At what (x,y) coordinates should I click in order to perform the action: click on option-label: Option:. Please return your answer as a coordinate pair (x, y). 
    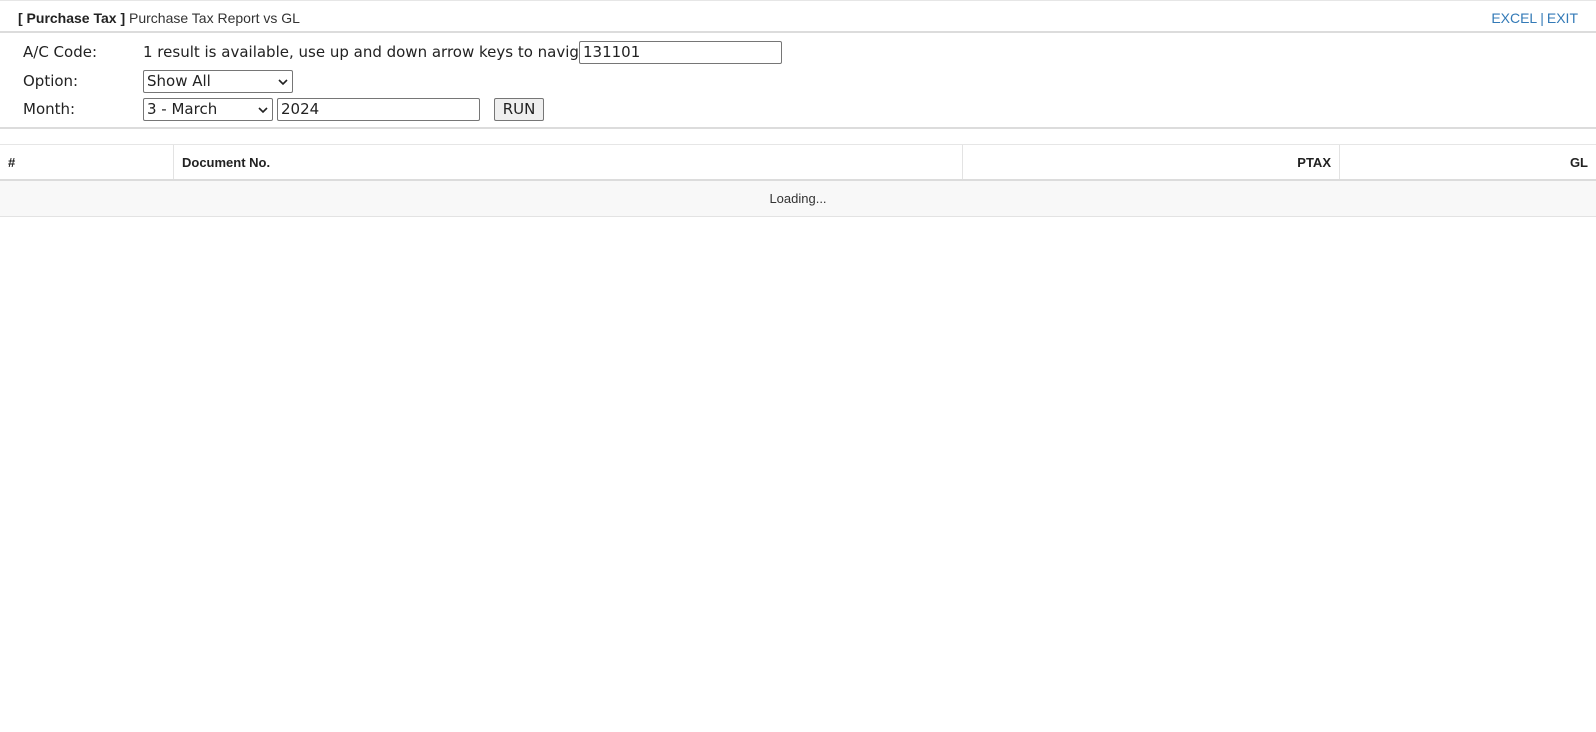
    Looking at the image, I should click on (51, 81).